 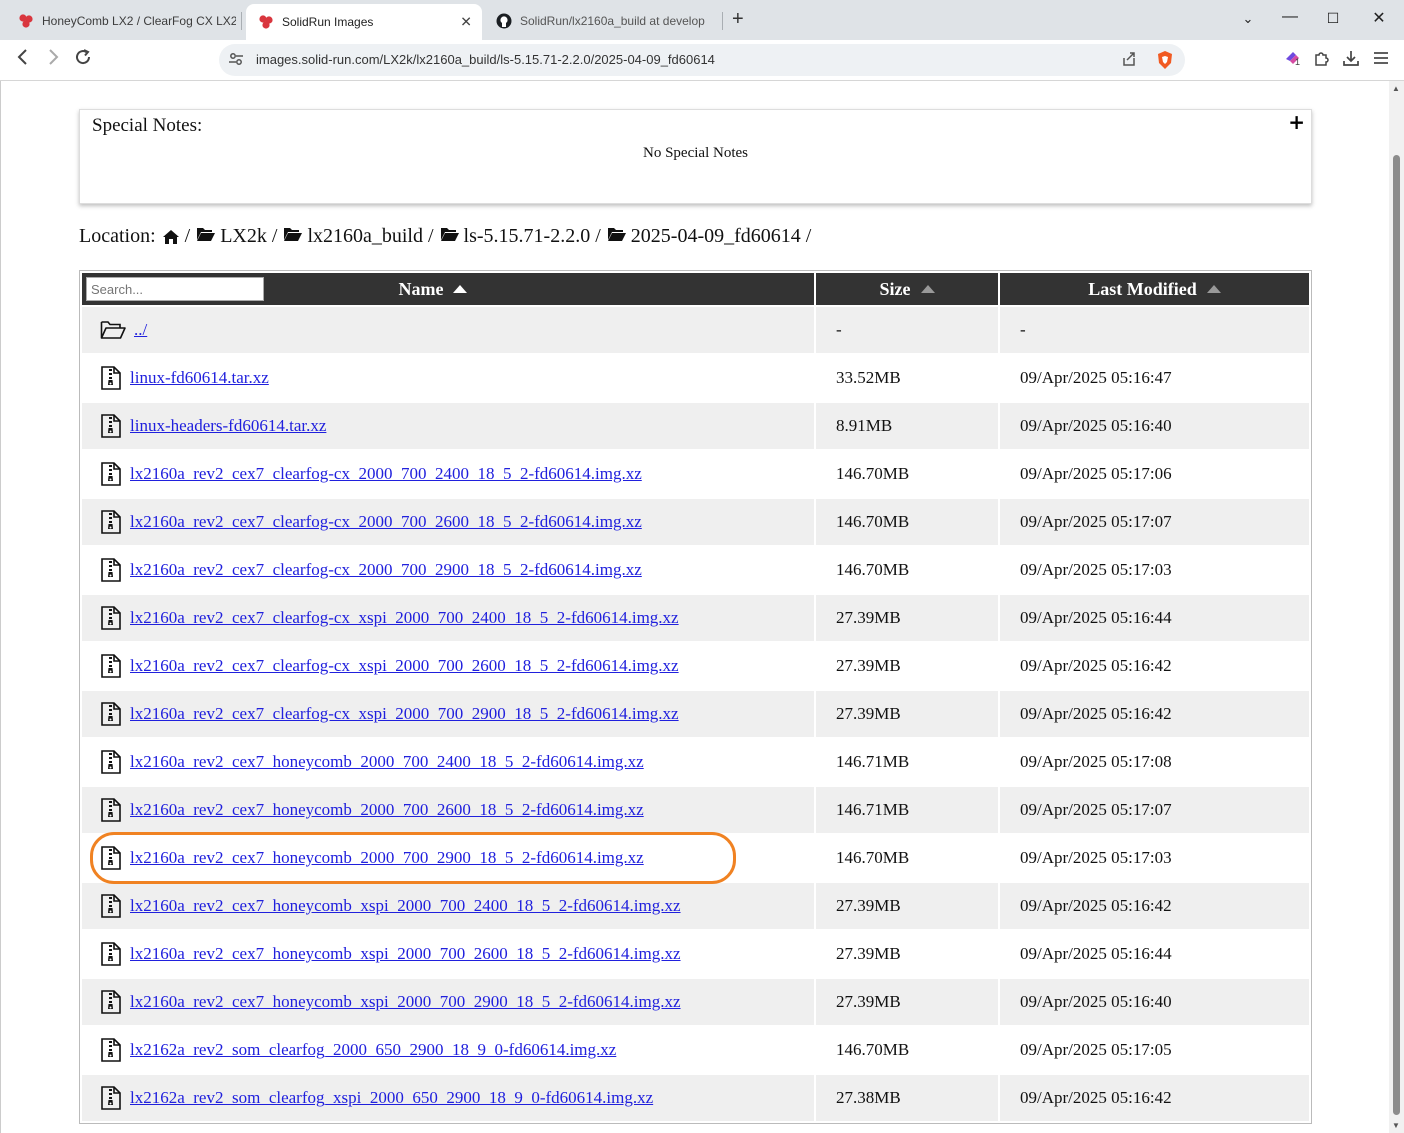 I want to click on parent-directory-link: ../, so click(x=140, y=330).